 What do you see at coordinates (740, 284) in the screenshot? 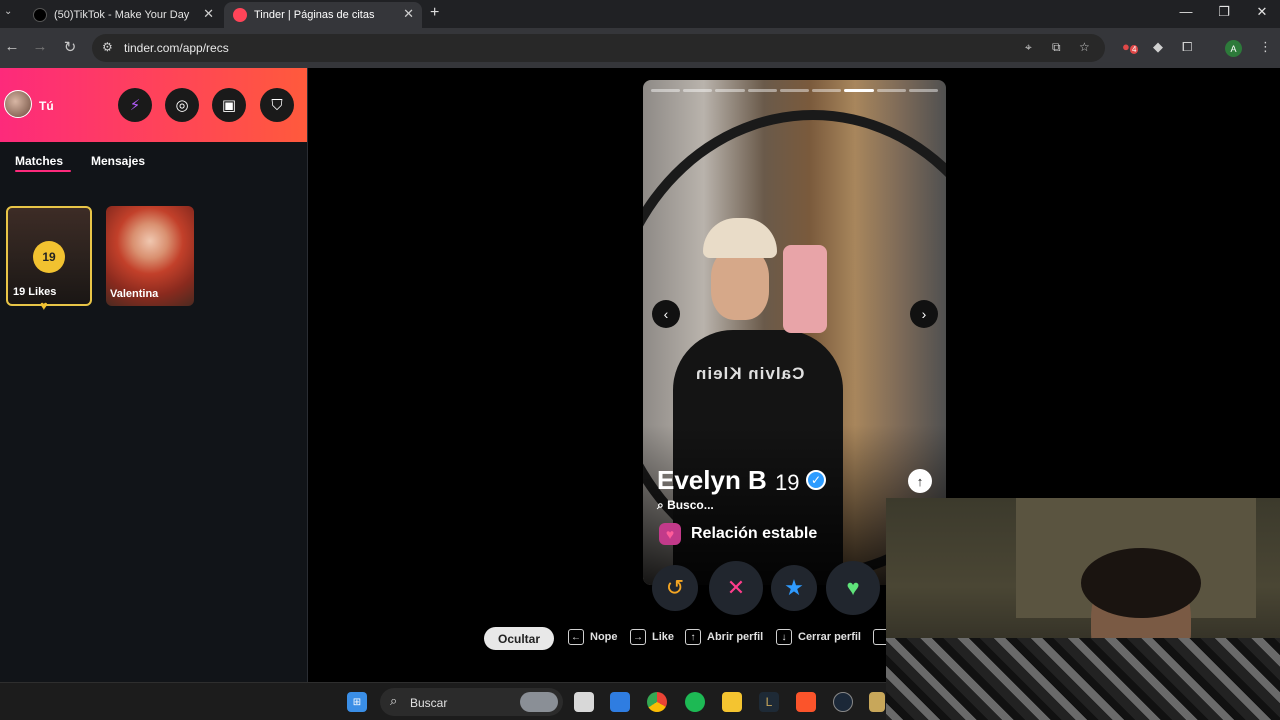
I see `photo-face` at bounding box center [740, 284].